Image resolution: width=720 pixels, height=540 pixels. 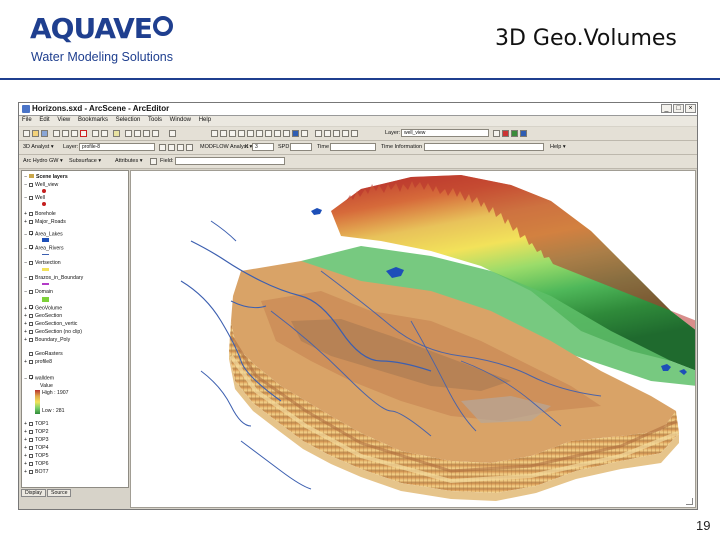 I want to click on contour-icon, so click(x=162, y=147).